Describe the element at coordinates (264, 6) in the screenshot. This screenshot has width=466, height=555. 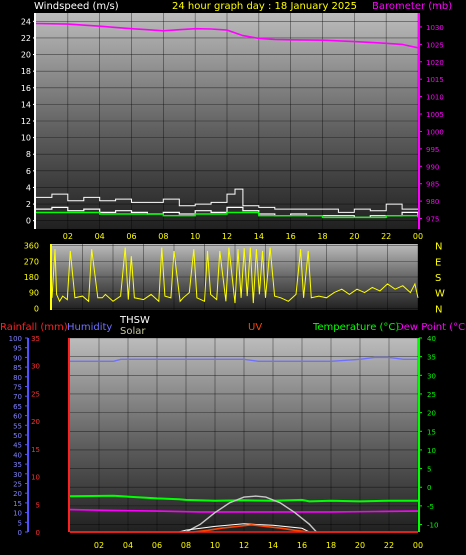
I see `chart-title: 24 hour graph day : 18 January 2025` at that location.